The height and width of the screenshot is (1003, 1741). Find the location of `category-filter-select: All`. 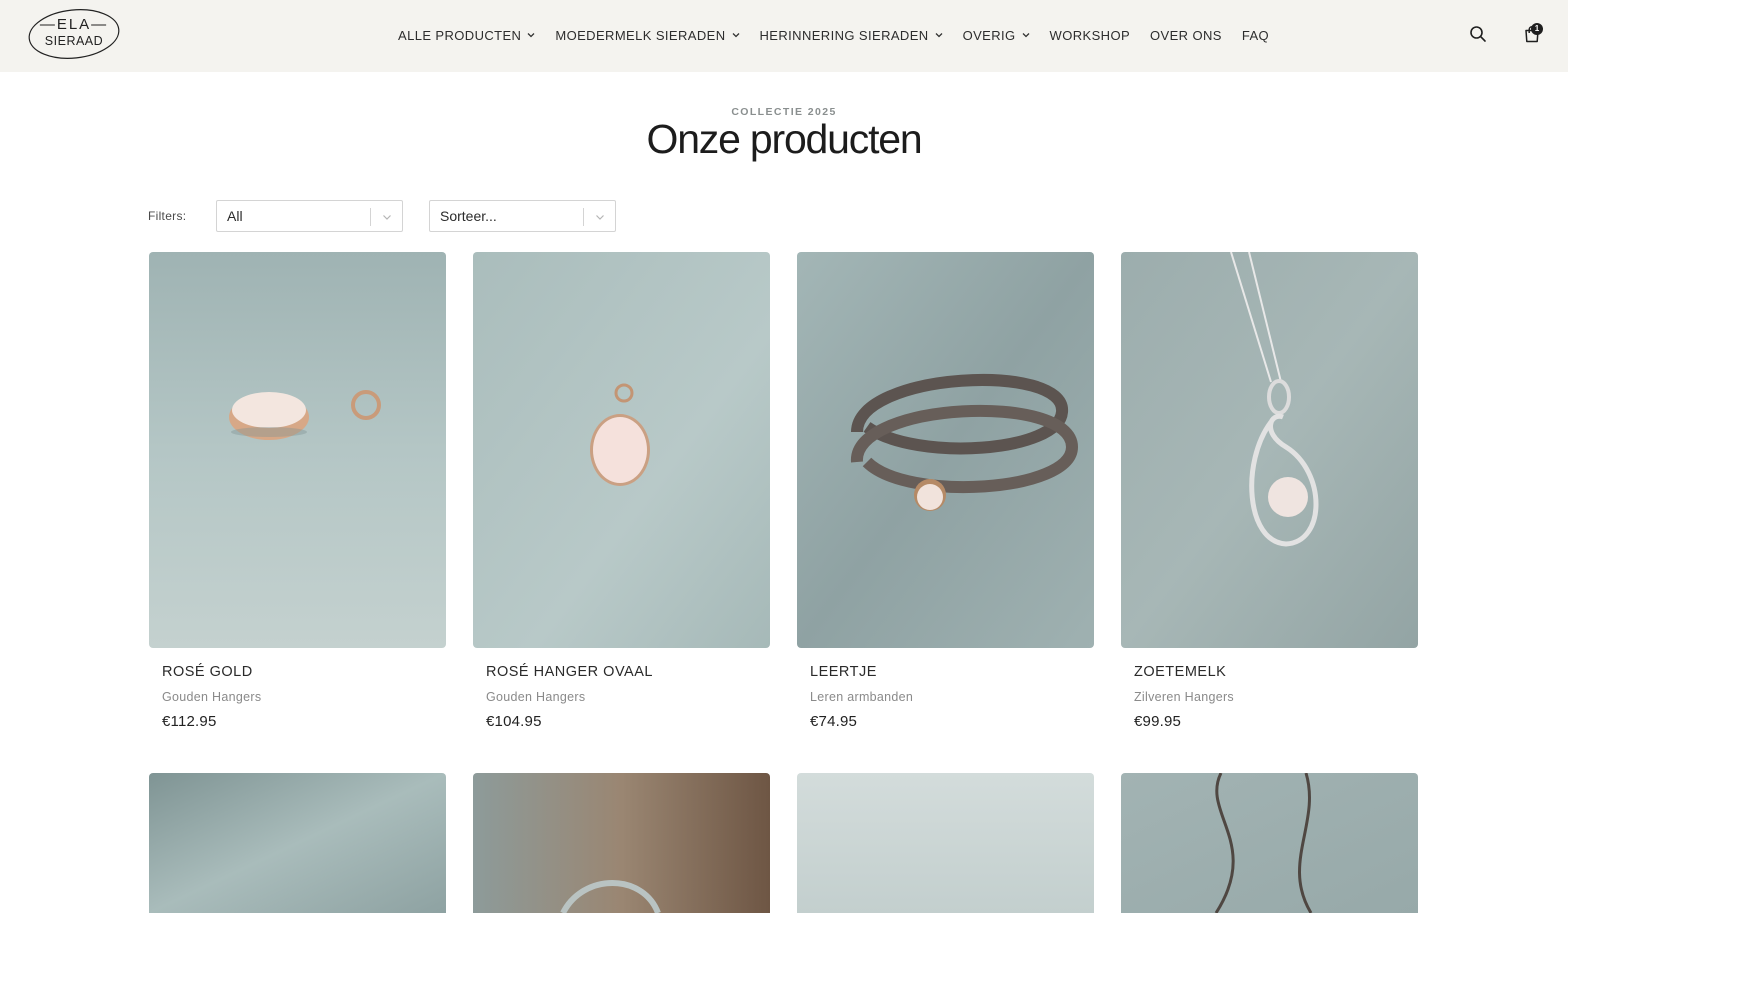

category-filter-select: All is located at coordinates (309, 216).